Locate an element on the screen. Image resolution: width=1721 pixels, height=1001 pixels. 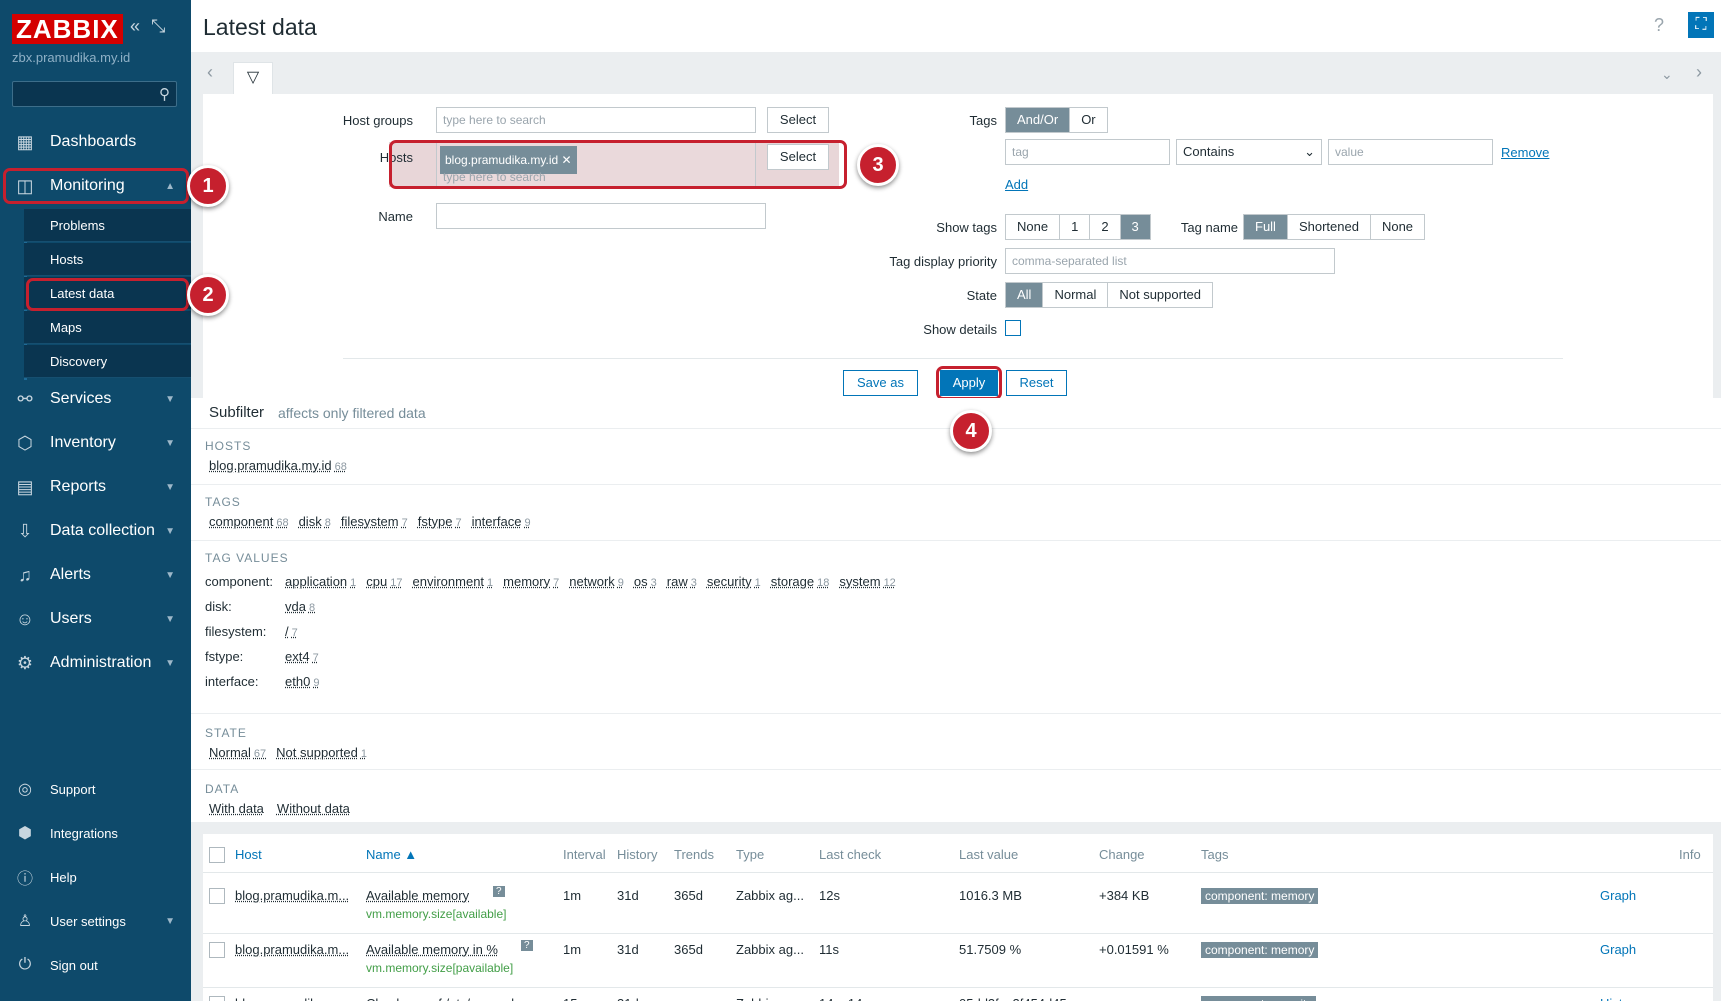
subfilter-tag-item: fstype 7 is located at coordinates (440, 521).